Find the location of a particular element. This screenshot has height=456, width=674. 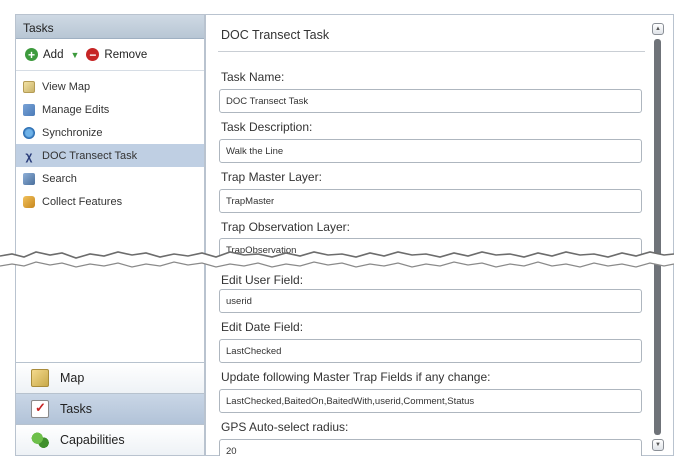

task-item-search: Search is located at coordinates (110, 178).